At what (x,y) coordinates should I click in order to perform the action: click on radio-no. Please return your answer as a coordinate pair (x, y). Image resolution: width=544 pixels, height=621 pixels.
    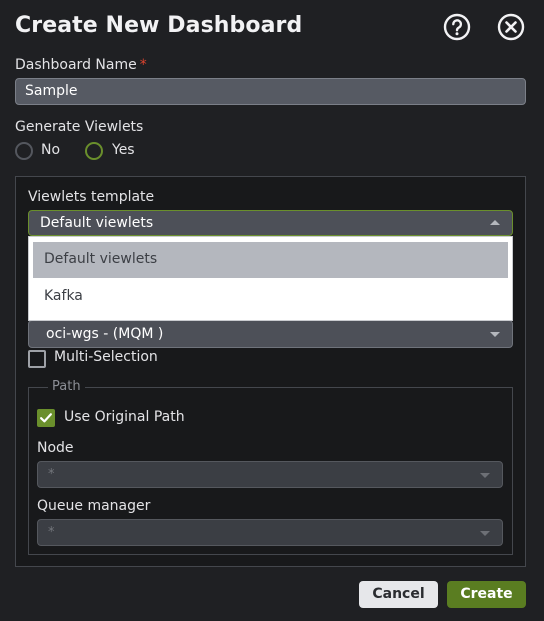
    Looking at the image, I should click on (24, 151).